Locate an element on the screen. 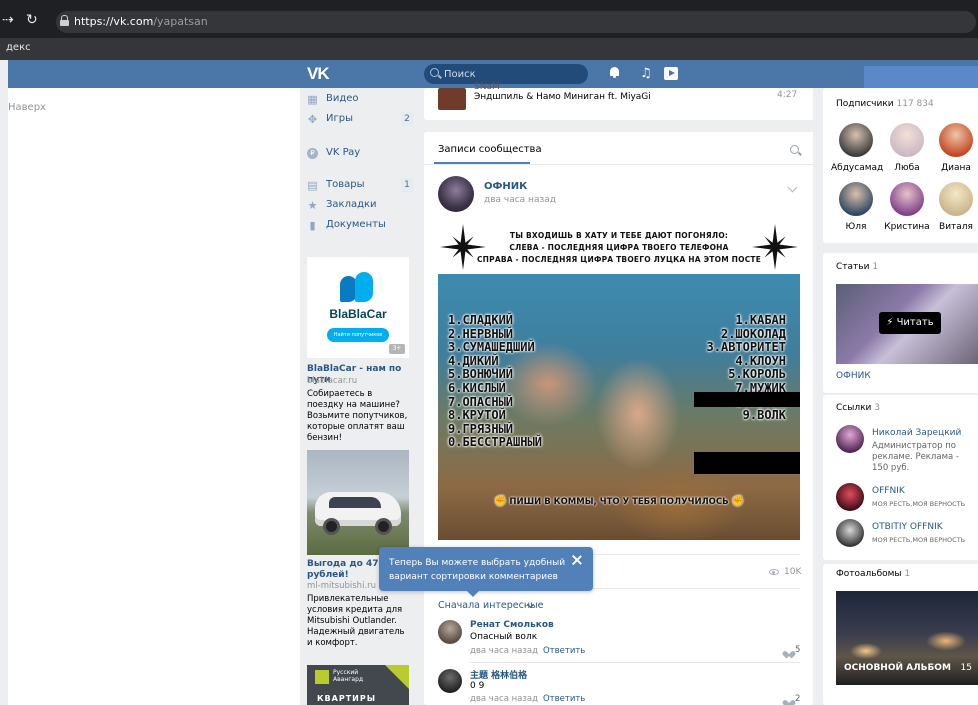 Image resolution: width=978 pixels, height=705 pixels. reload-icon: ↻ is located at coordinates (32, 20).